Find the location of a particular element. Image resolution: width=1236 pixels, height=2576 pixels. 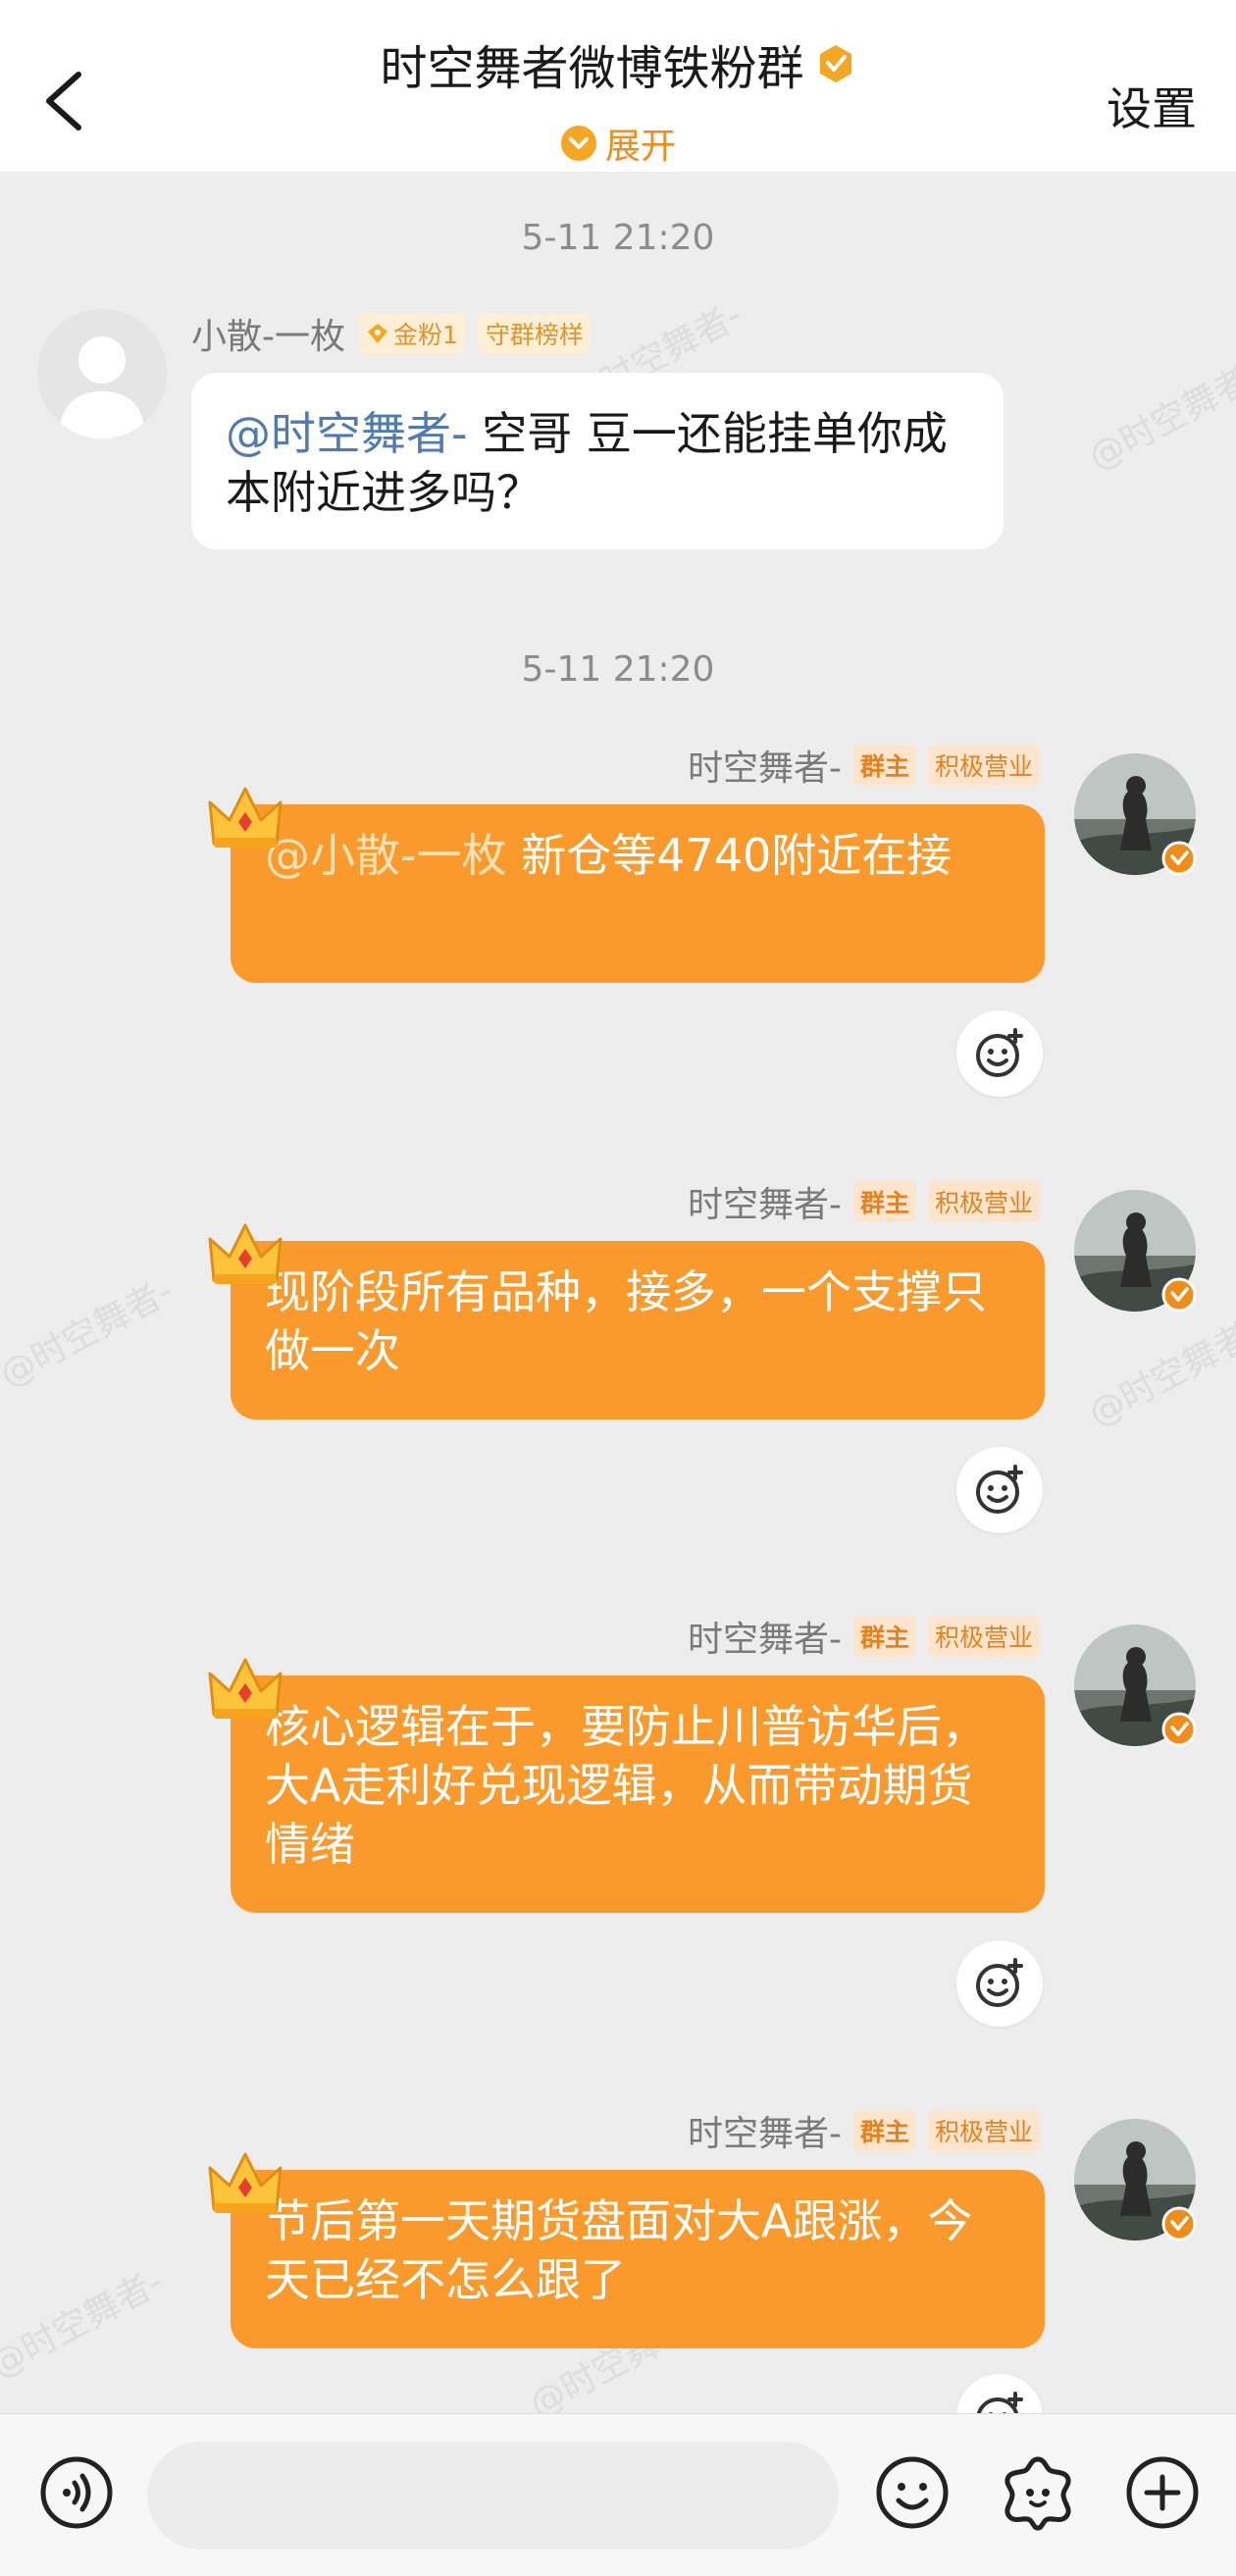

group-title: 时空舞者微博铁粉群 is located at coordinates (592, 68).